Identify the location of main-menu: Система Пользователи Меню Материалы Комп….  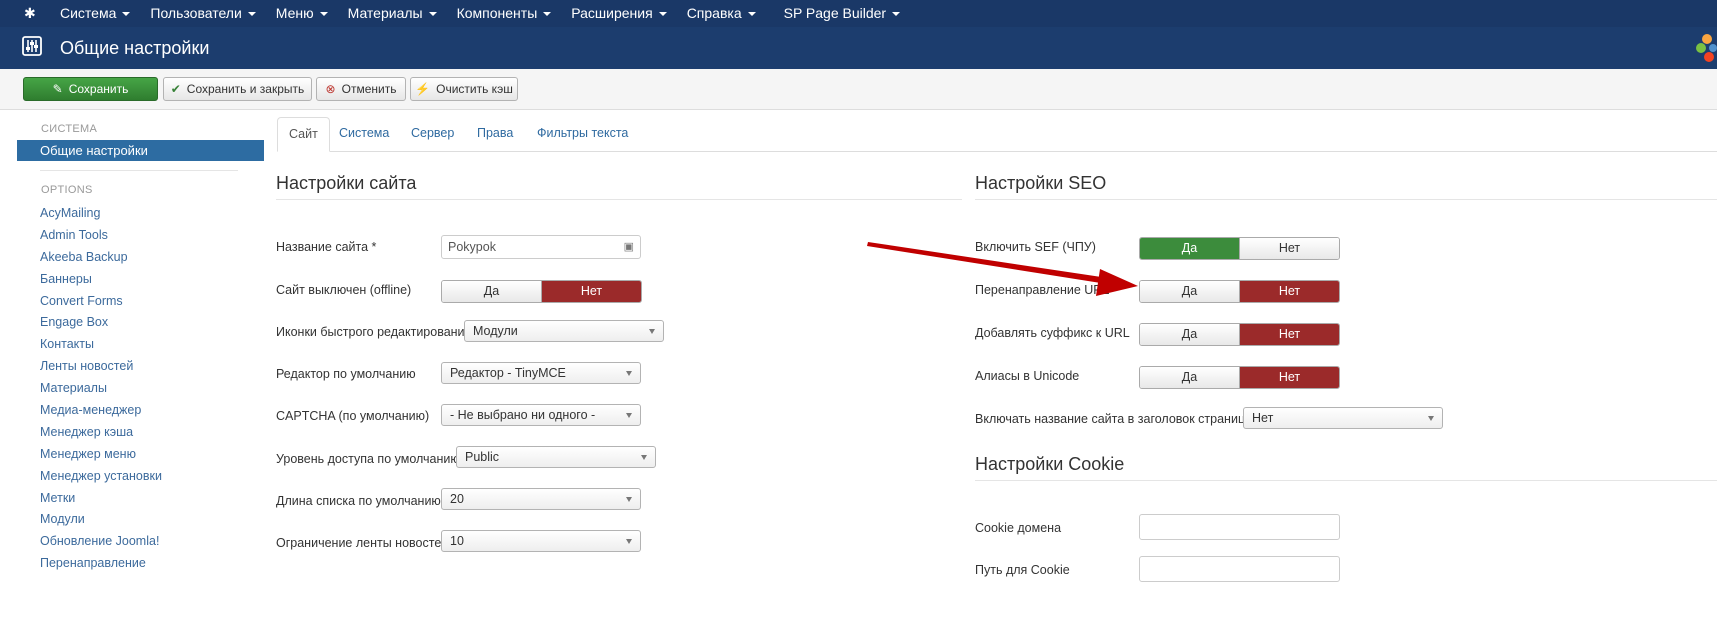
(490, 13).